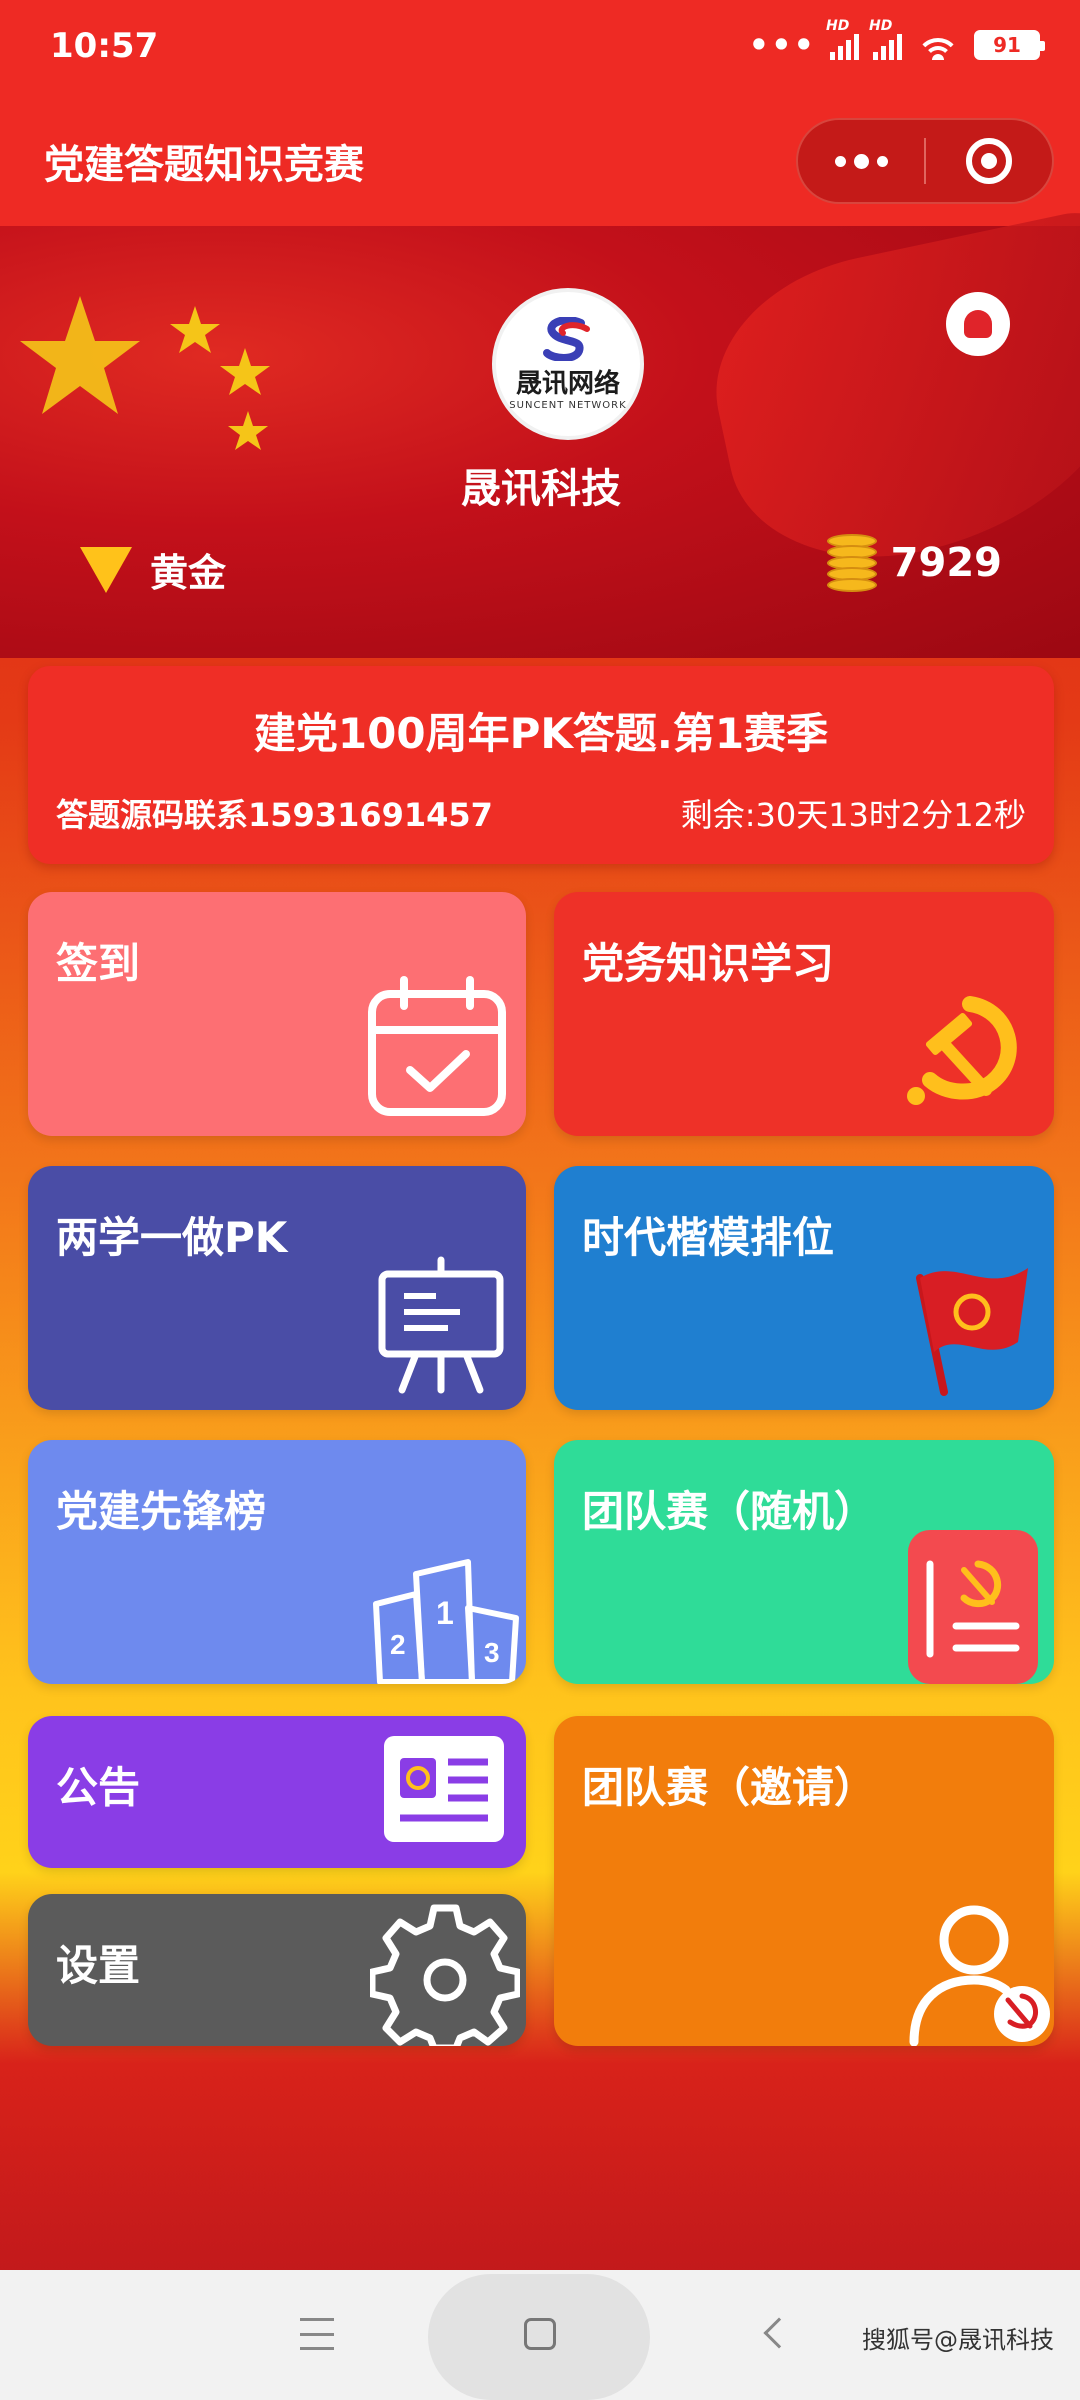  Describe the element at coordinates (277, 1792) in the screenshot. I see `tile-notice: 公告` at that location.